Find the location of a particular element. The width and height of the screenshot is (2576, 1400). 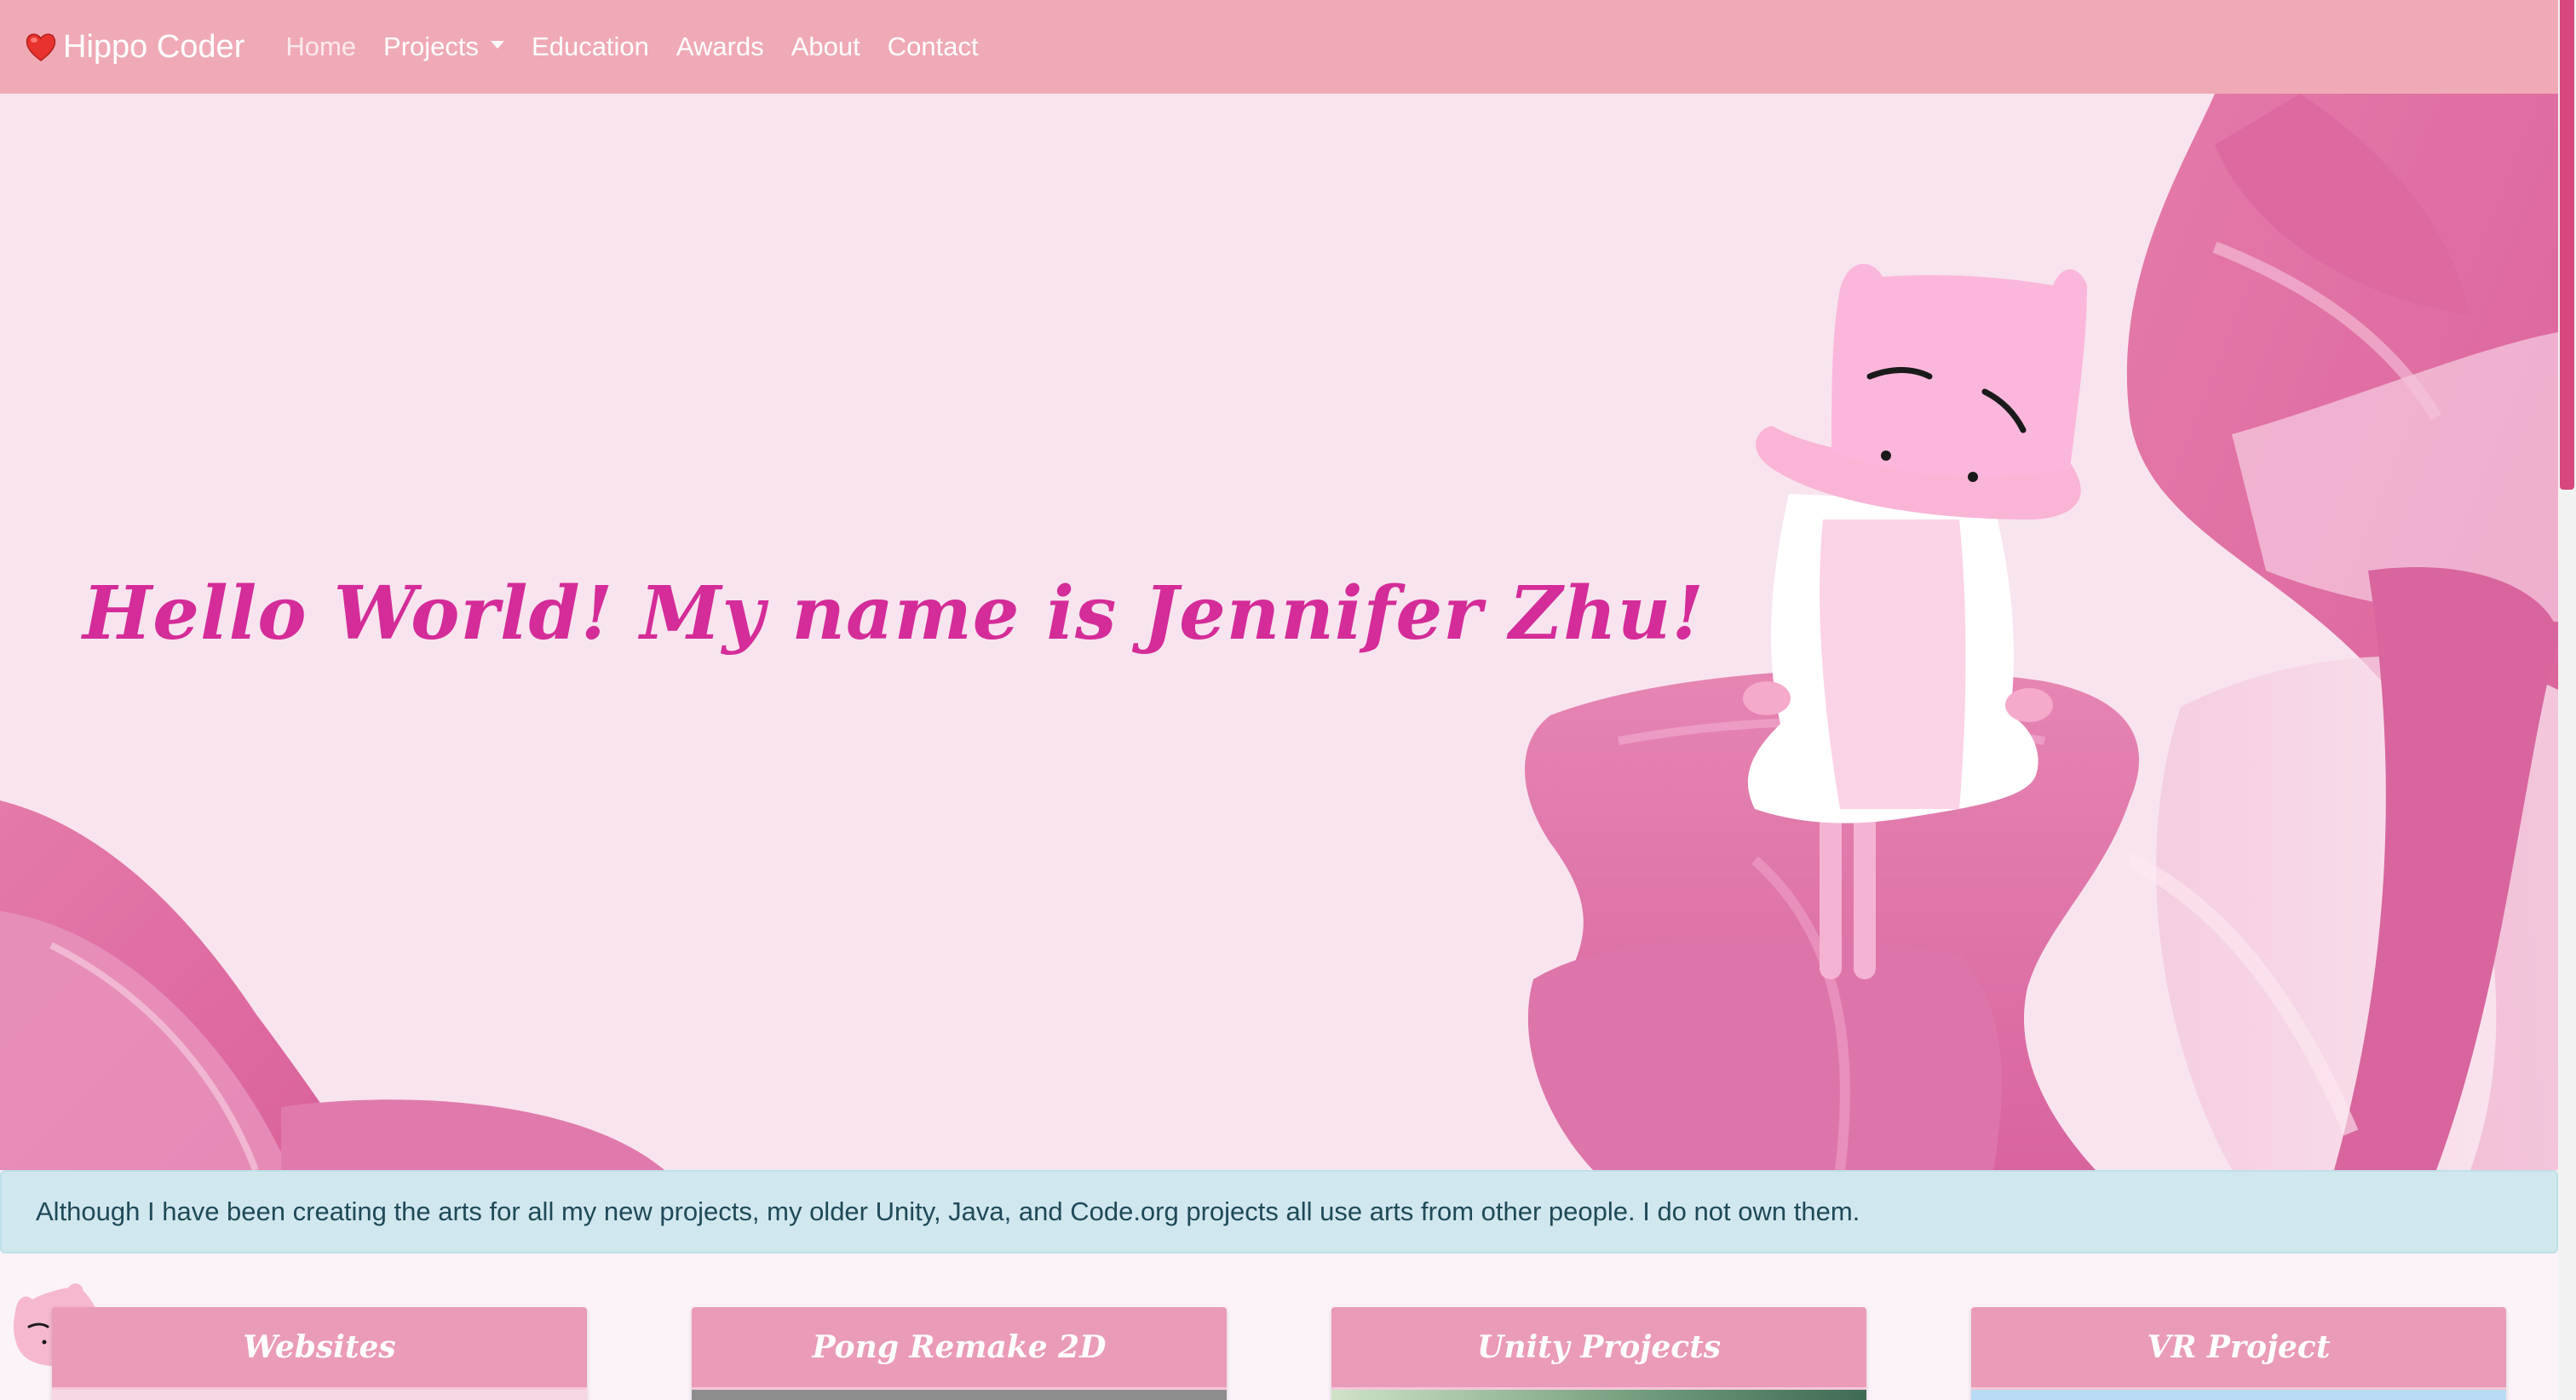

heart-icon is located at coordinates (41, 47).